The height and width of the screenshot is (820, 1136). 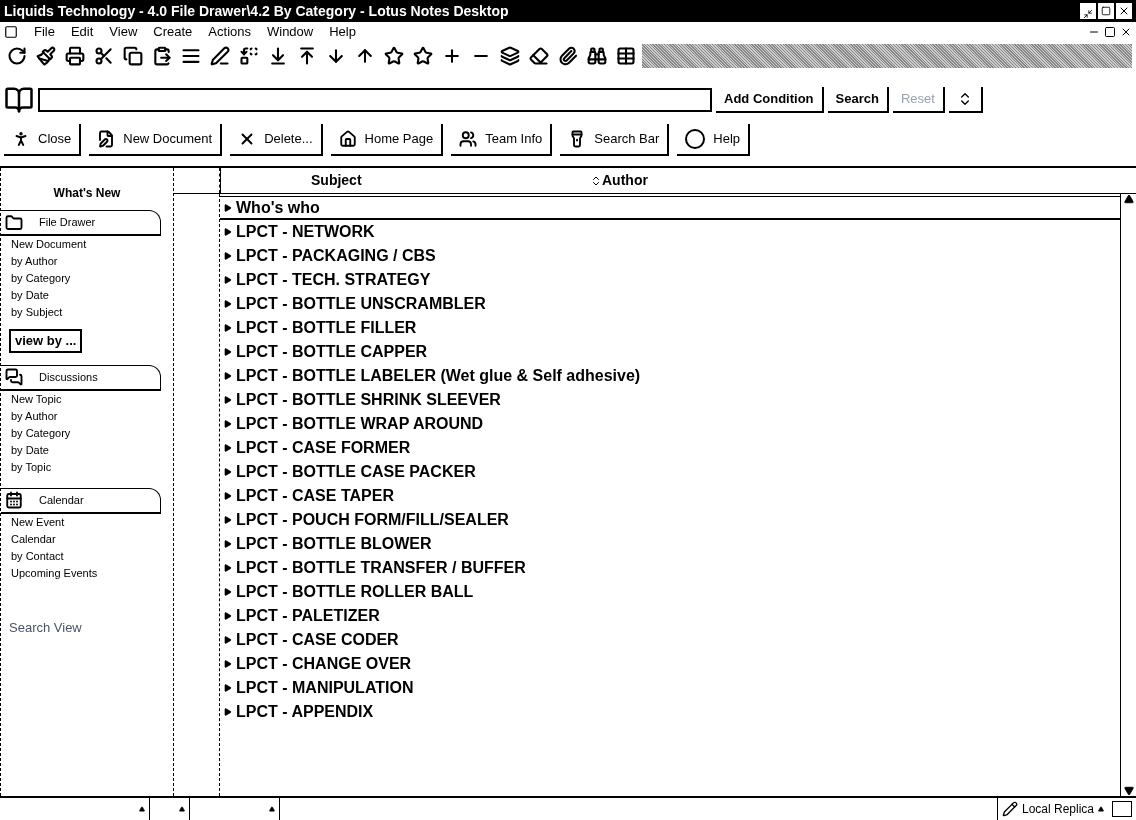 I want to click on search-field, so click(x=375, y=100).